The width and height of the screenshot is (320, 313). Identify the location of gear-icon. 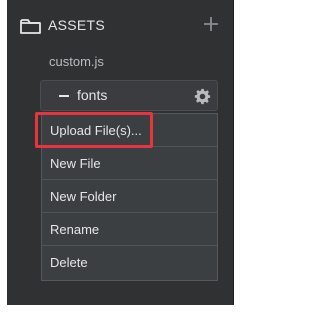
(202, 96).